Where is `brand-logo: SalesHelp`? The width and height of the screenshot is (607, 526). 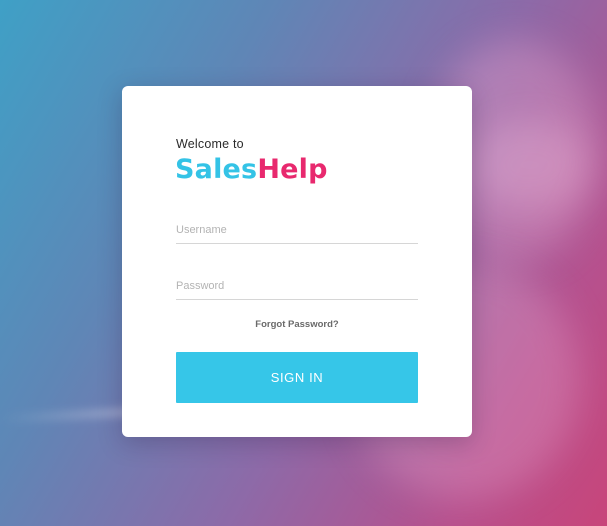
brand-logo: SalesHelp is located at coordinates (251, 170).